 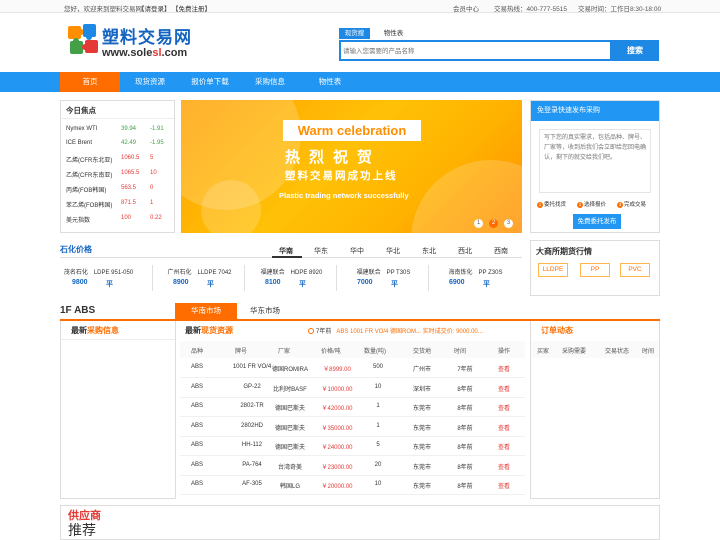 I want to click on futures-pp: PP, so click(x=595, y=270).